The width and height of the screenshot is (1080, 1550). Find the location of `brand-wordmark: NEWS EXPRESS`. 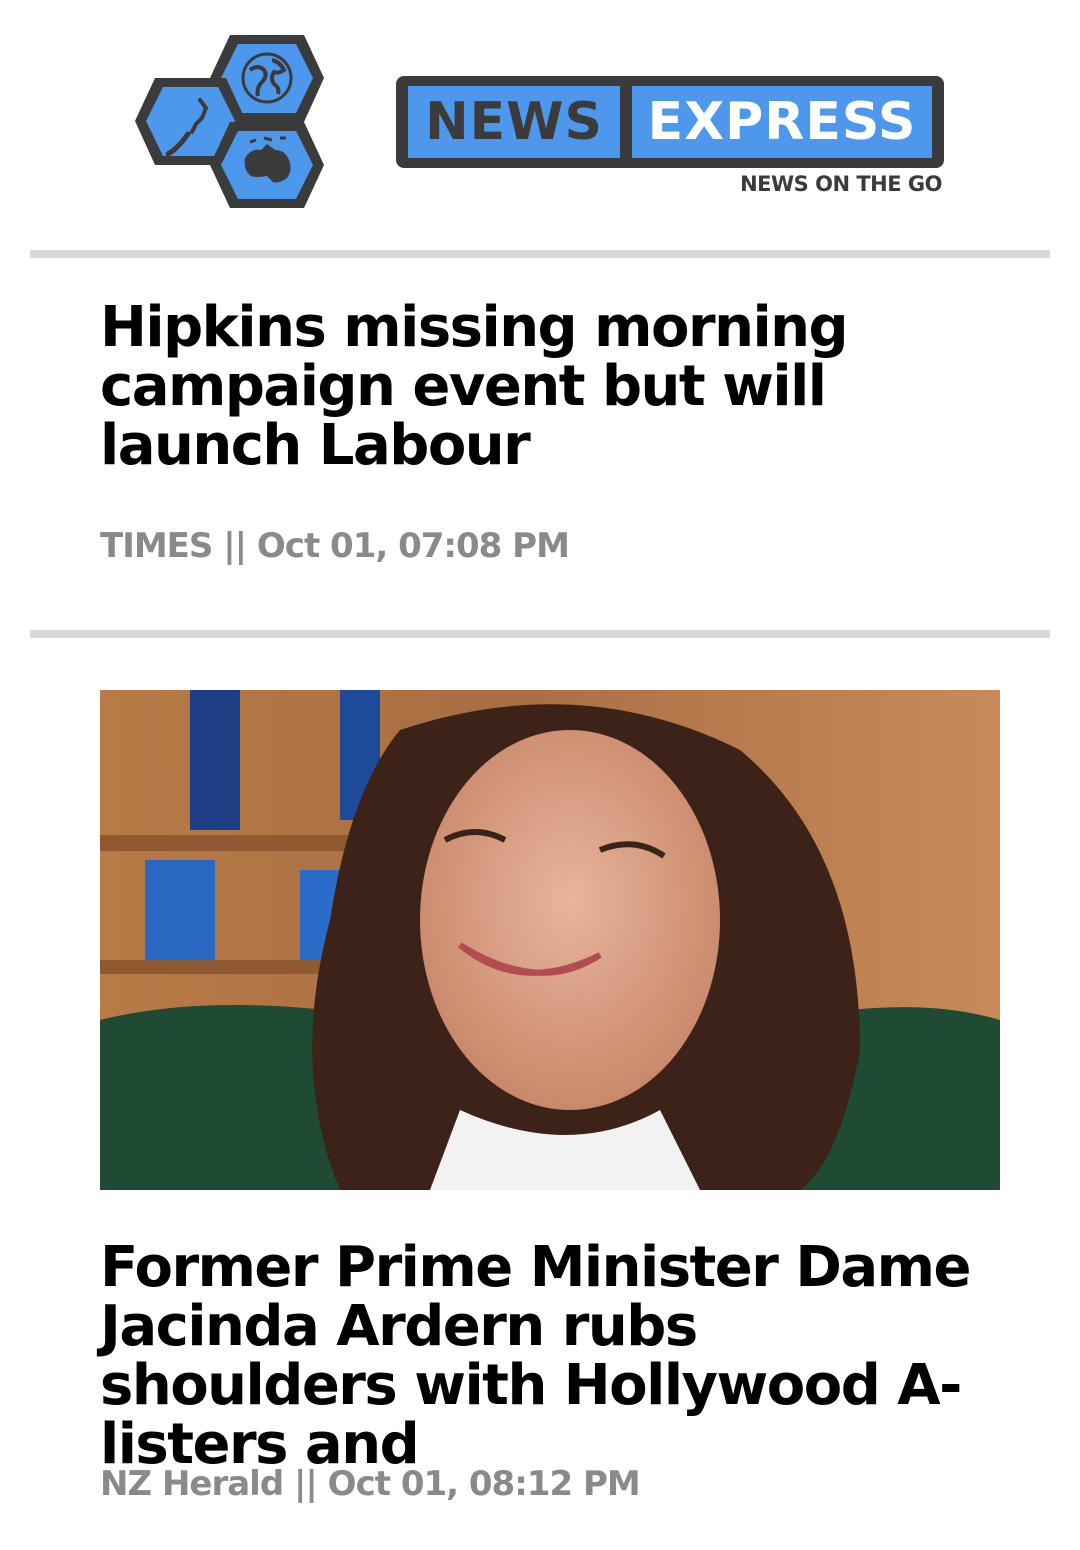

brand-wordmark: NEWS EXPRESS is located at coordinates (670, 122).